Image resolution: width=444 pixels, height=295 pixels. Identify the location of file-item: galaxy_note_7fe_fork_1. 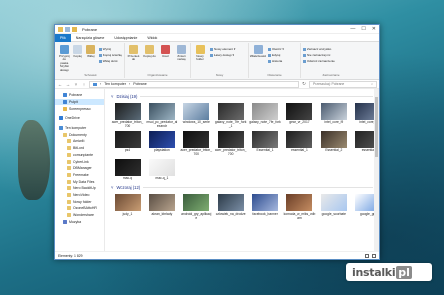
(230, 115).